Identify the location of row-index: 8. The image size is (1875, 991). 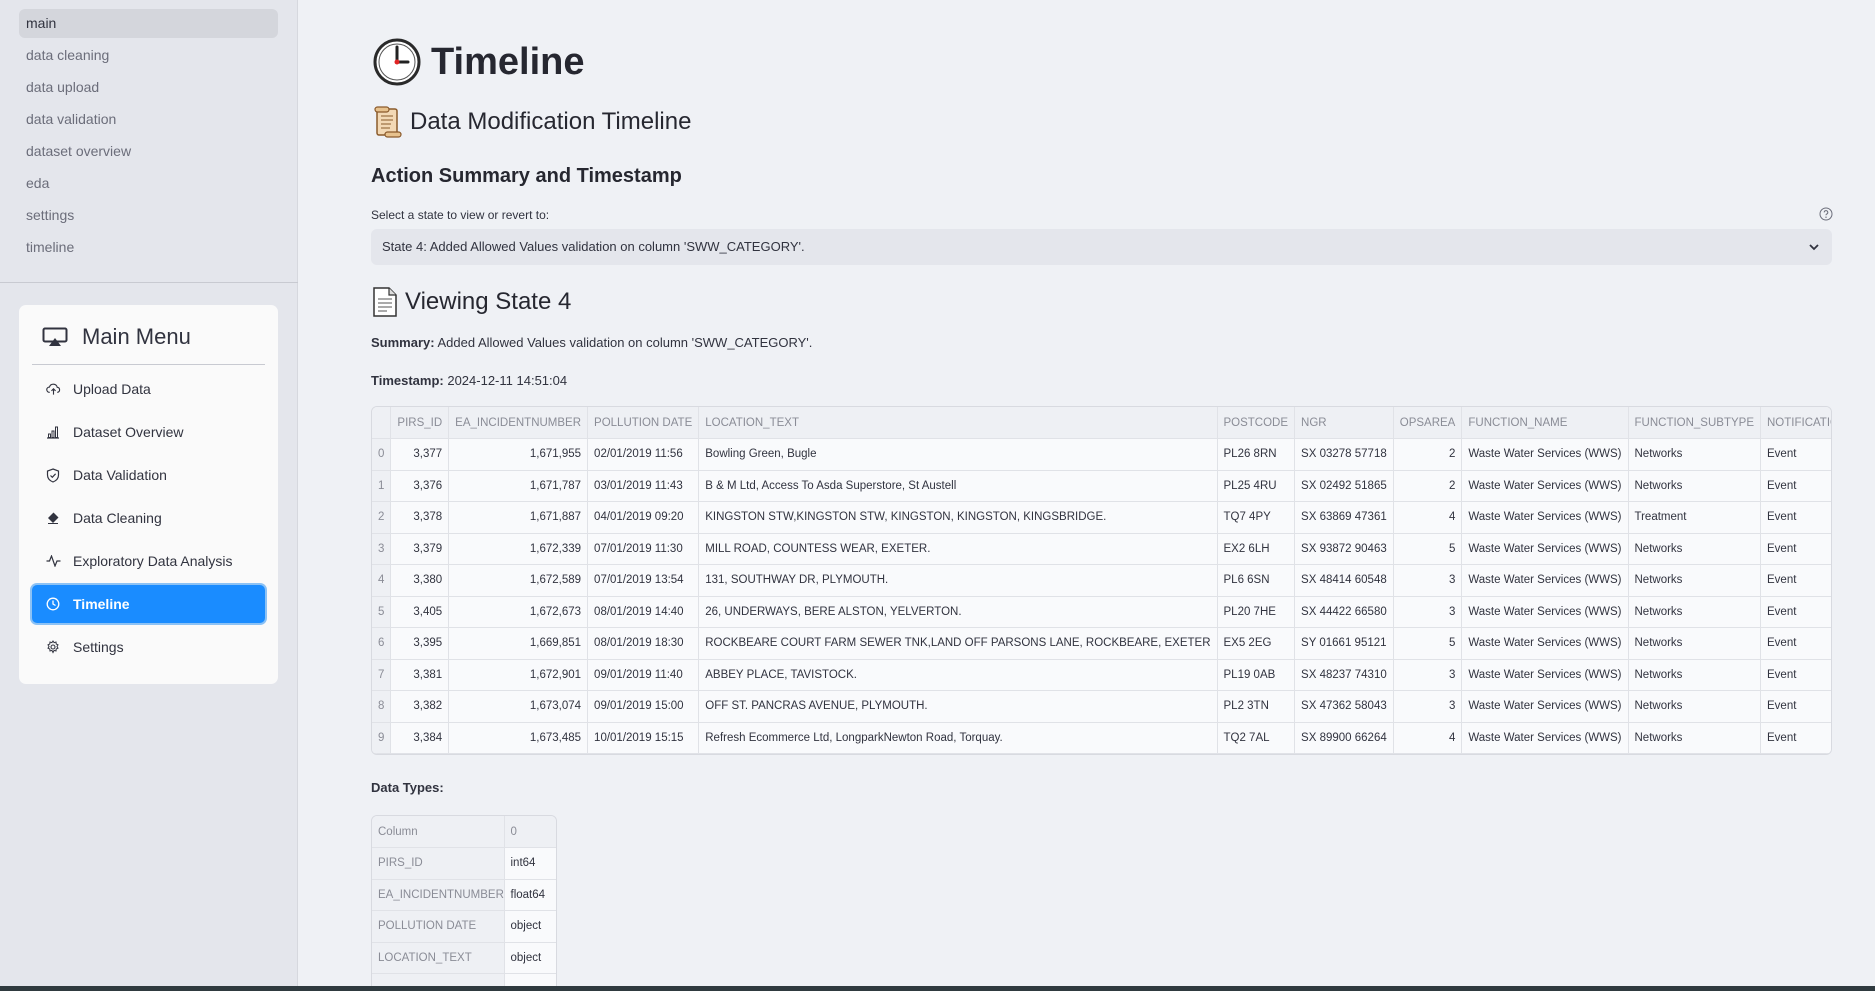
(382, 706).